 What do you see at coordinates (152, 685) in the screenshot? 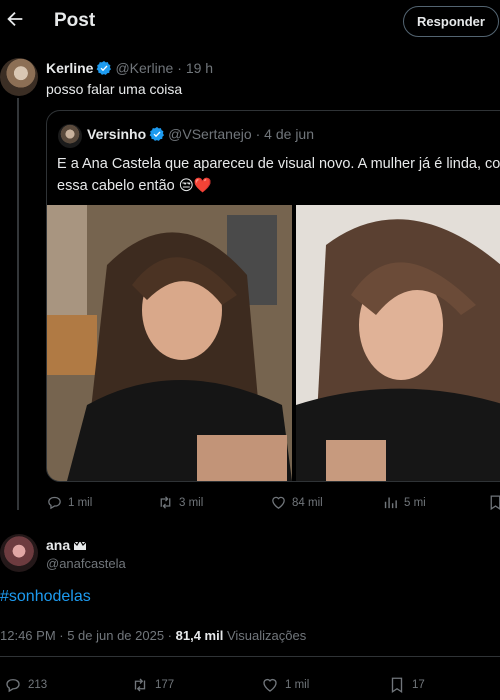
I see `main-repost-action: 177` at bounding box center [152, 685].